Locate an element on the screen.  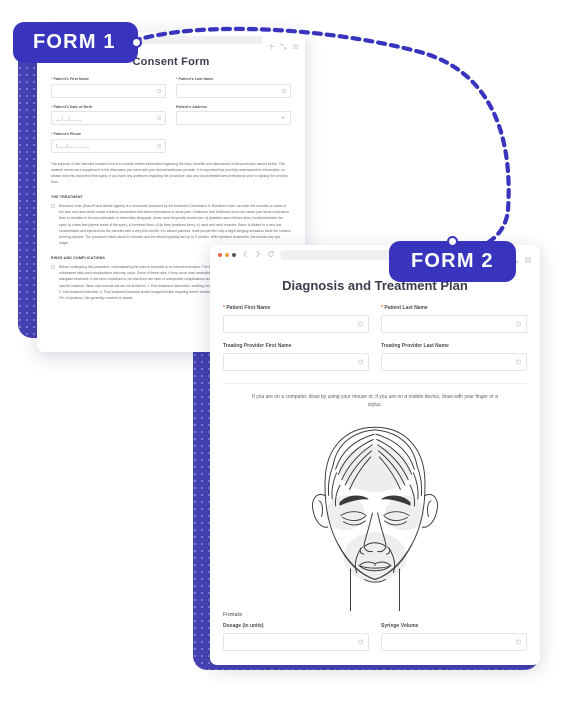
minimize-dot-icon is located at coordinates (227, 254).